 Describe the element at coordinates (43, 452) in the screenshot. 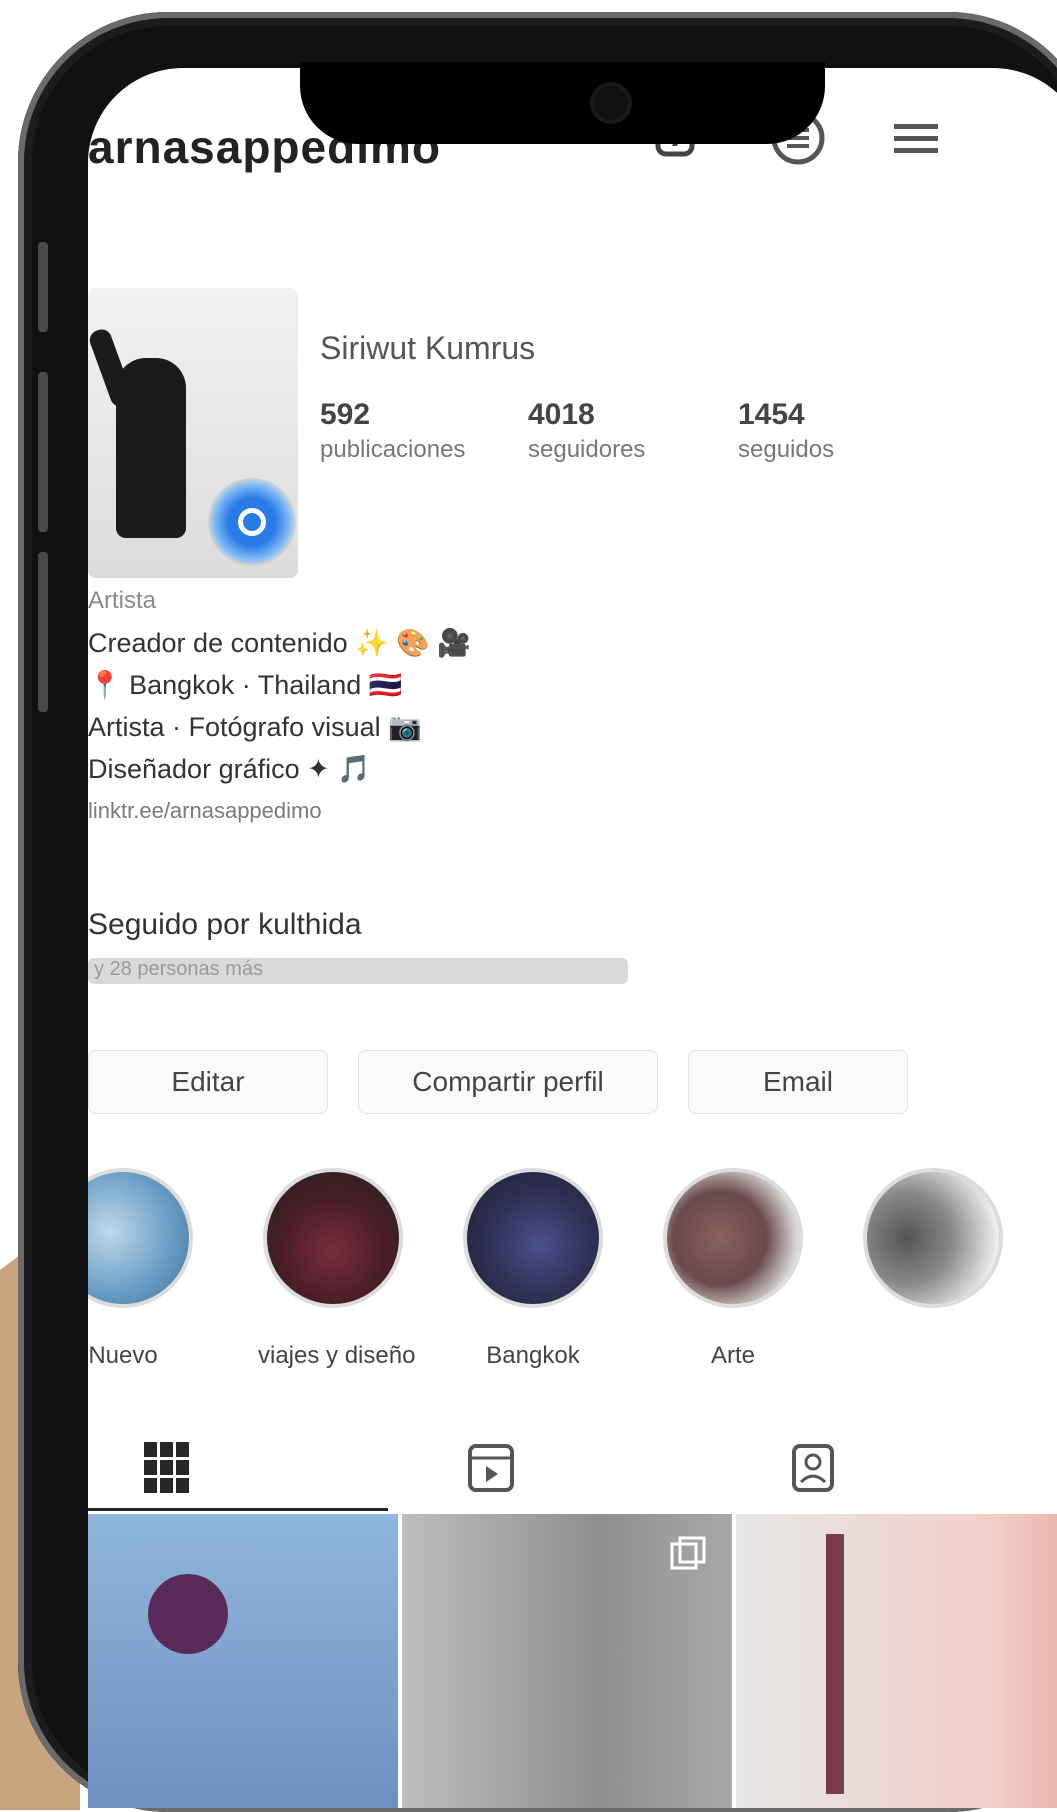

I see `phone-volume-up-button` at that location.